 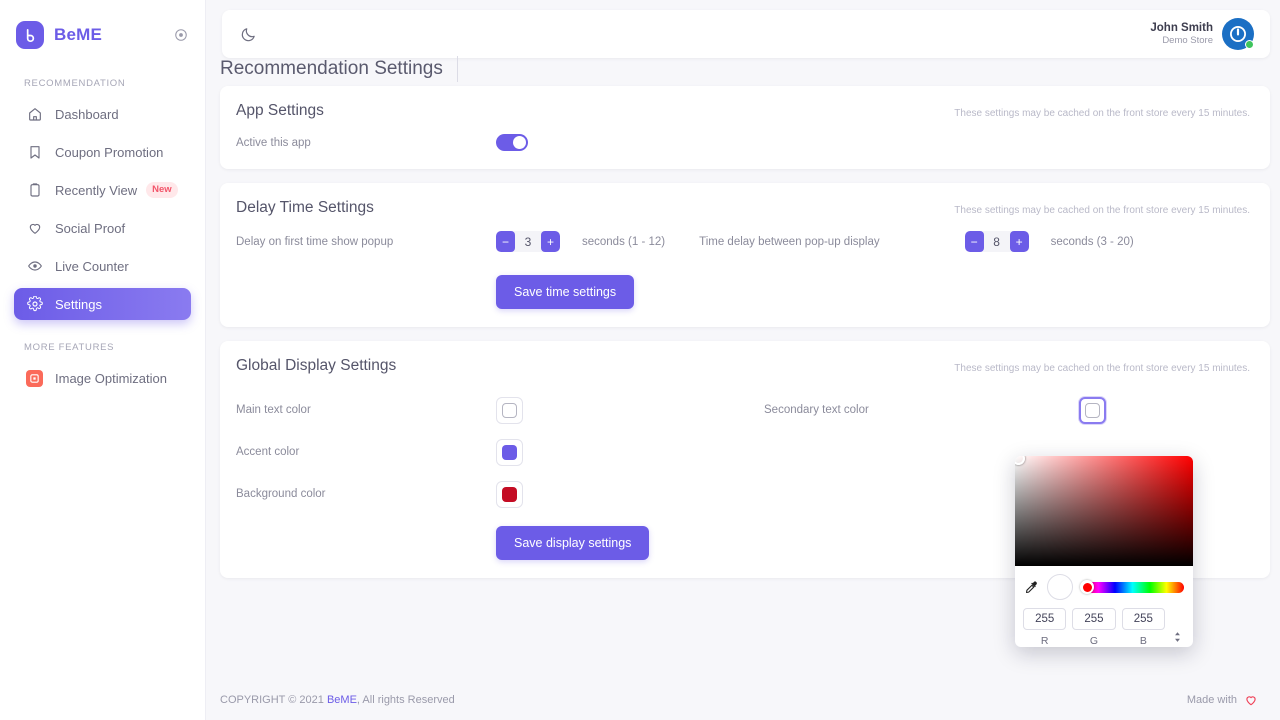 What do you see at coordinates (573, 543) in the screenshot?
I see `save-display-settings-button: Save display settings` at bounding box center [573, 543].